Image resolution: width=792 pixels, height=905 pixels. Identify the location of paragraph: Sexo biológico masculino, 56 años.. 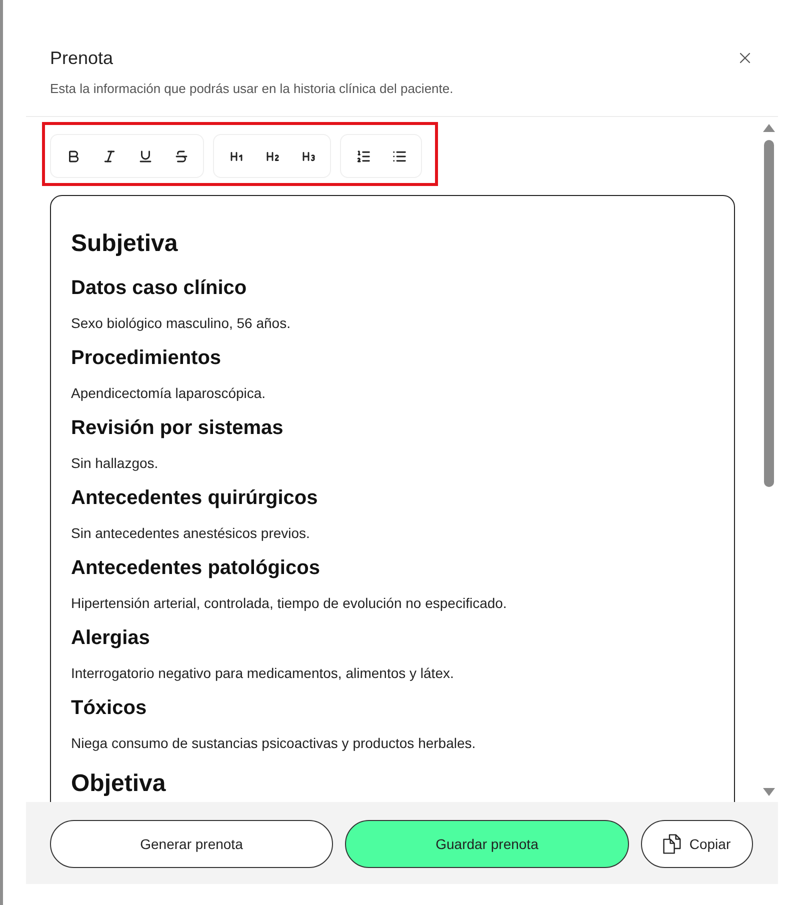
(181, 323).